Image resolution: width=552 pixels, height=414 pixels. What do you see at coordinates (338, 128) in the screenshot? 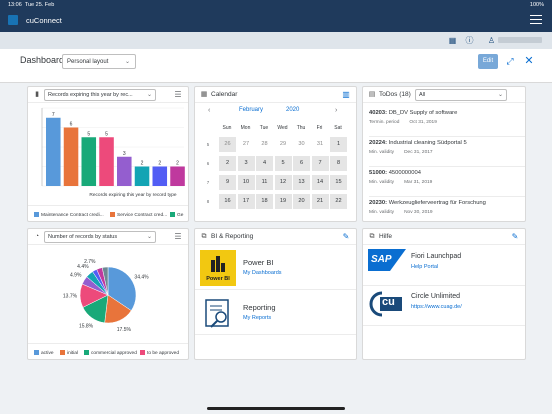
I see `weekday-header: Sat` at bounding box center [338, 128].